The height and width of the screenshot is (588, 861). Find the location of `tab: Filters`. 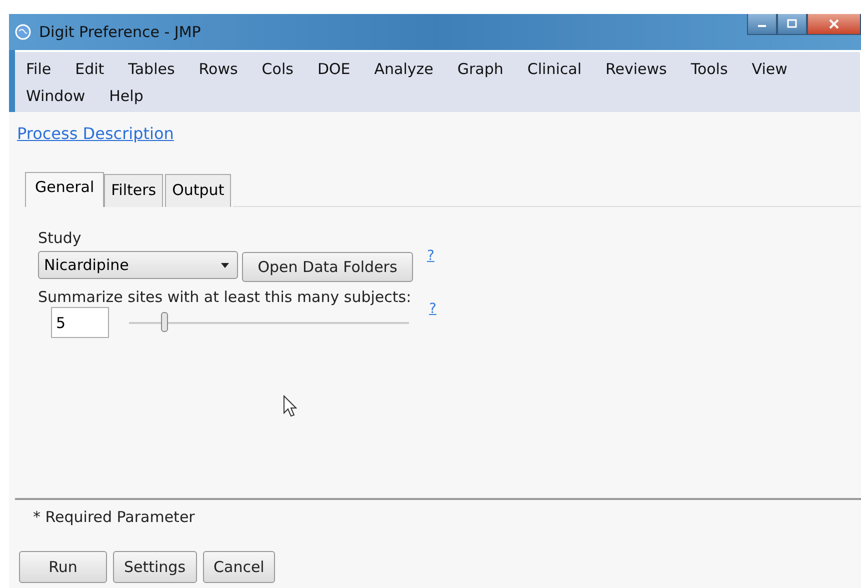

tab: Filters is located at coordinates (134, 190).